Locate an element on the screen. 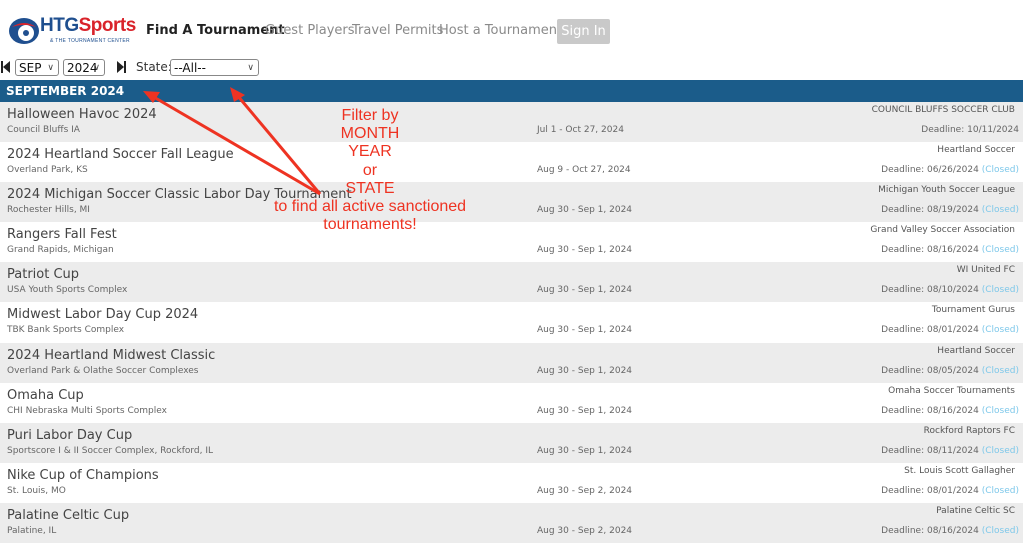 Image resolution: width=1023 pixels, height=543 pixels. nav-find-a-tournament: Find A Tournament is located at coordinates (215, 30).